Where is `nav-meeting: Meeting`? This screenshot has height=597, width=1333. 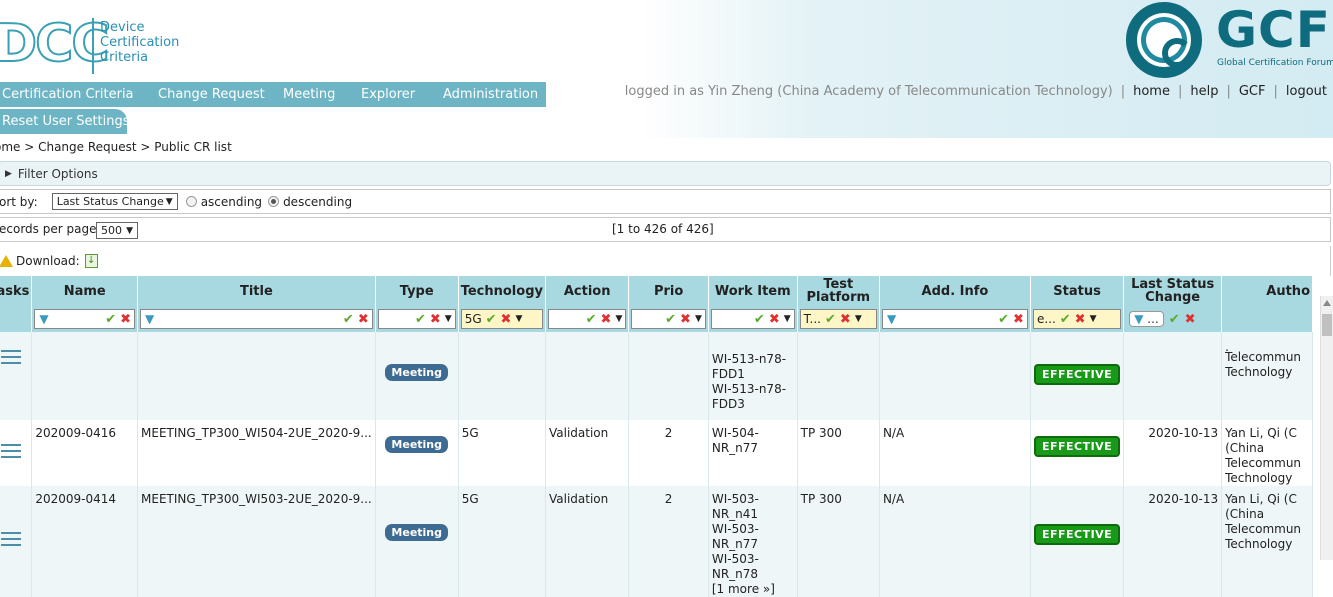
nav-meeting: Meeting is located at coordinates (320, 94).